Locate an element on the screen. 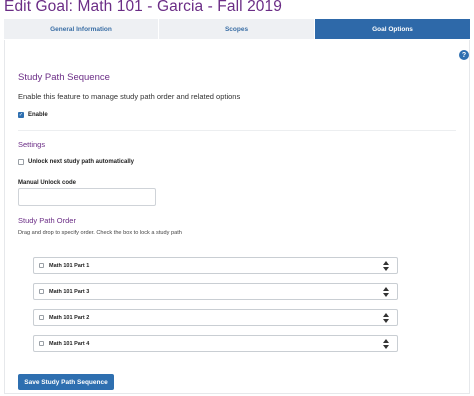 The image size is (474, 396). unlock-auto-label: Unlock next study path automatically is located at coordinates (81, 162).